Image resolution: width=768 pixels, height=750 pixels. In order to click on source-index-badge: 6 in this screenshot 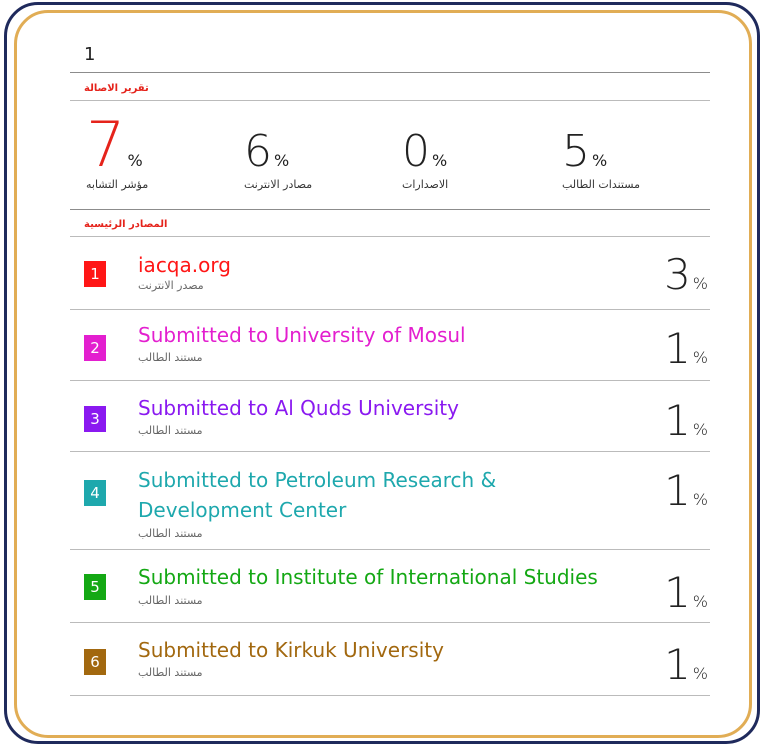, I will do `click(95, 662)`.